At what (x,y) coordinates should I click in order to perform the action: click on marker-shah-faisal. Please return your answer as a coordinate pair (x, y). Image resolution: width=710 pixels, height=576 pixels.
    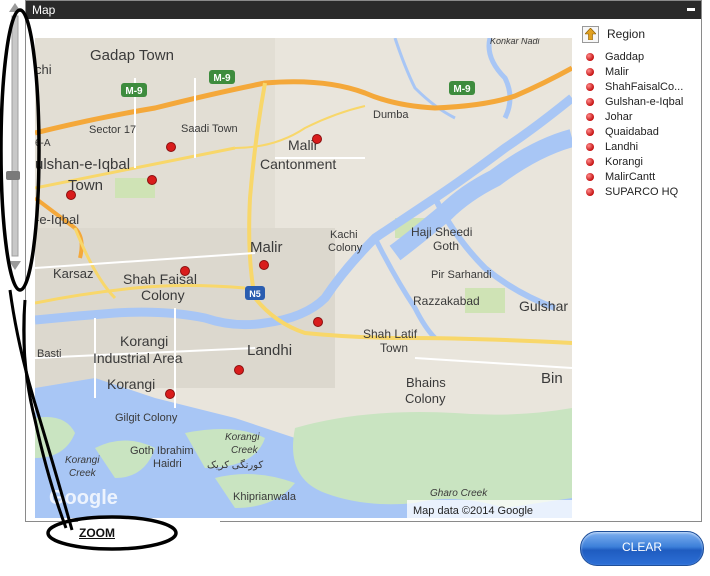
    Looking at the image, I should click on (185, 271).